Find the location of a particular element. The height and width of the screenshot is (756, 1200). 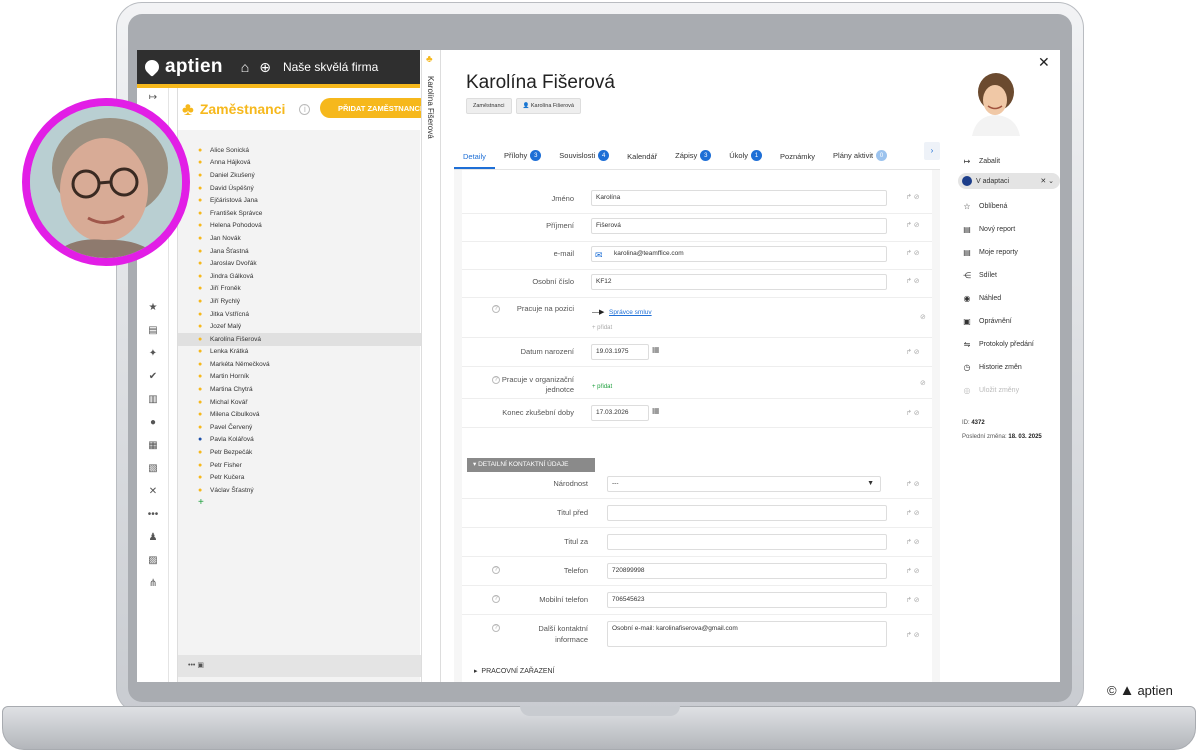

org-add: + přidat is located at coordinates (602, 387).